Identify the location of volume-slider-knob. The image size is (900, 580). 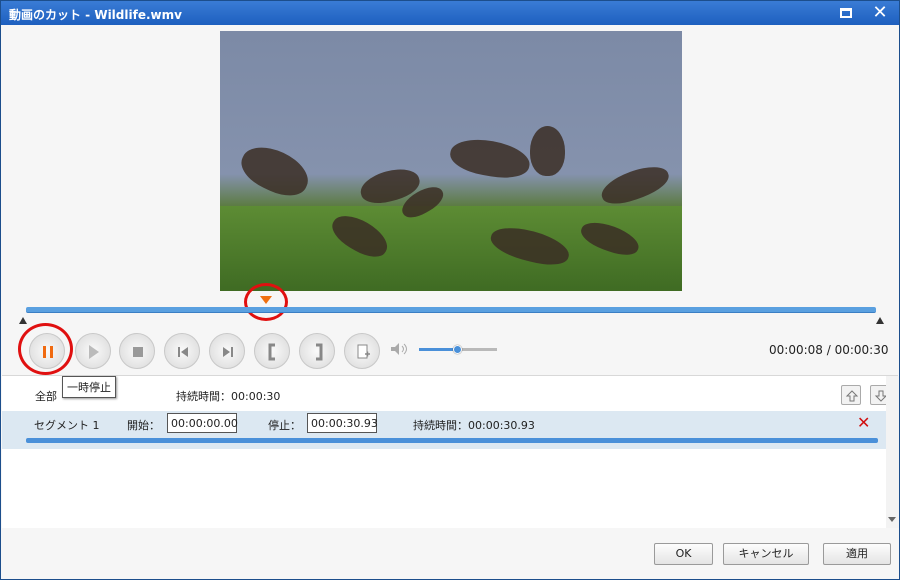
(457, 349).